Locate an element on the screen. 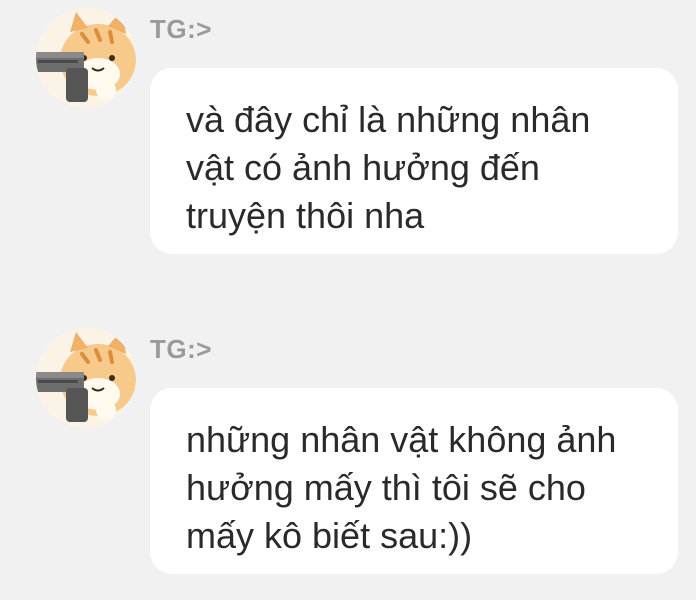  message-text-line: truyện thôi nha is located at coordinates (305, 215).